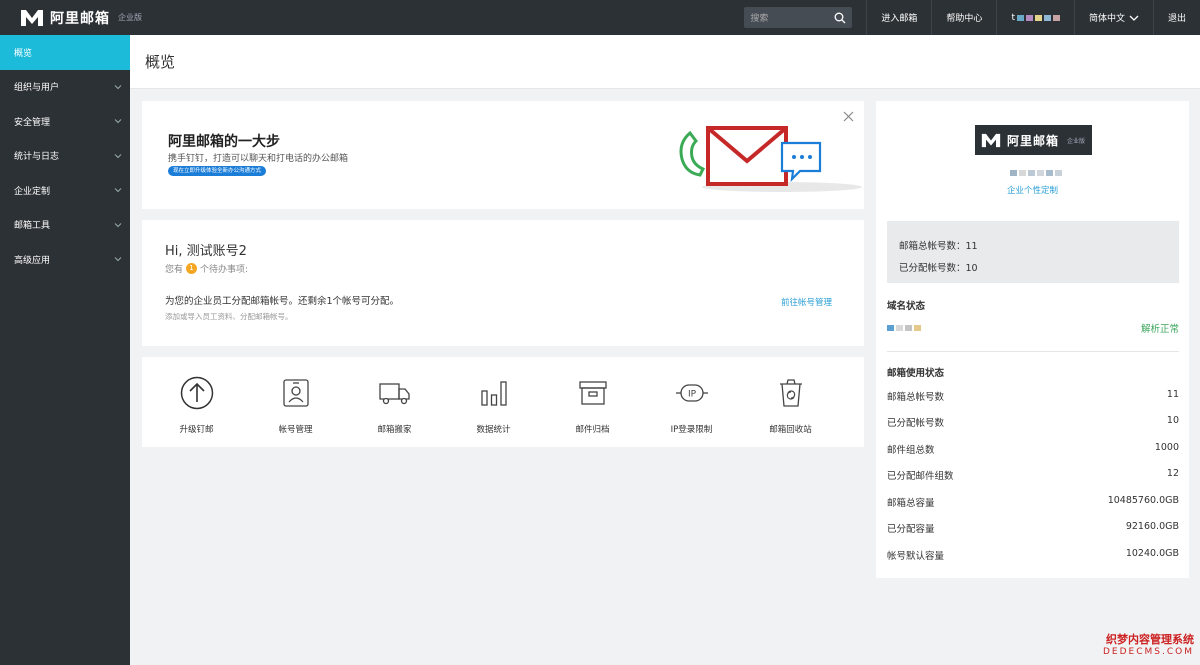  Describe the element at coordinates (206, 251) in the screenshot. I see `greeting: Hi, 测试账号2` at that location.